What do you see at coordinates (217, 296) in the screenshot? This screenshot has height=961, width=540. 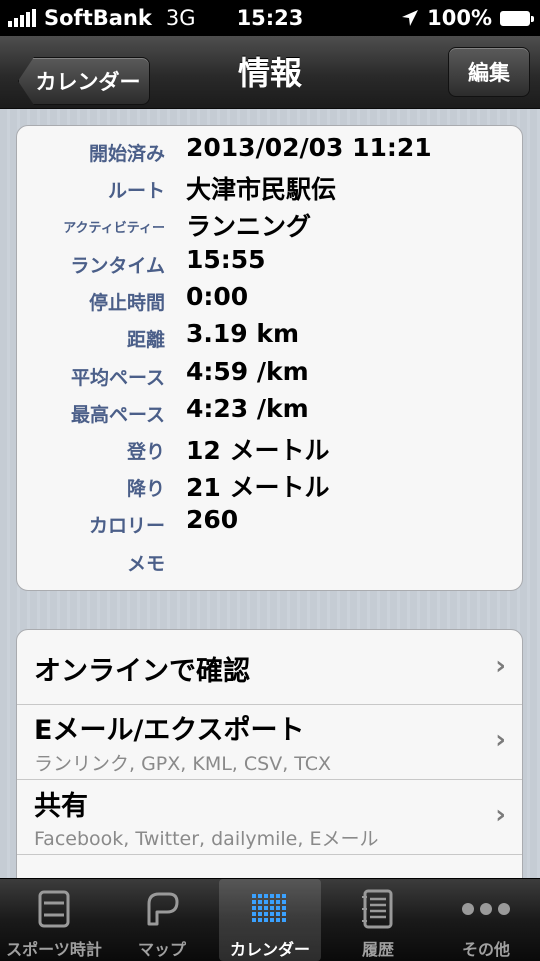 I see `detail-value: 0:00` at bounding box center [217, 296].